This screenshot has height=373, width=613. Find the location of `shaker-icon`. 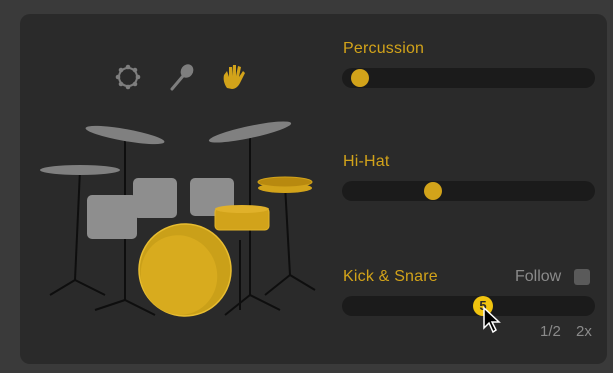

shaker-icon is located at coordinates (182, 77).